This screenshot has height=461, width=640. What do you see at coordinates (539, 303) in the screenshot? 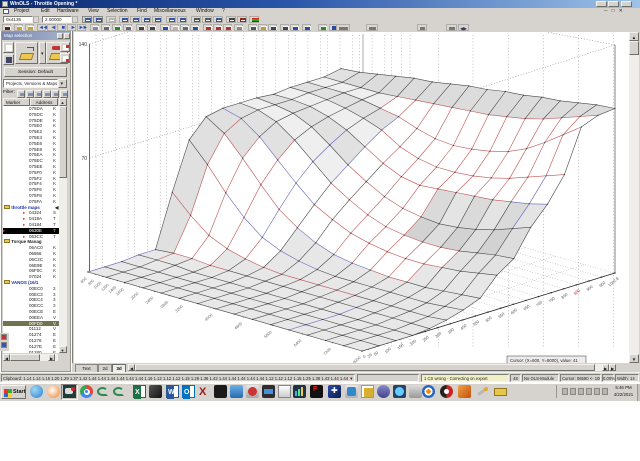
I see `svg-text: 700` at bounding box center [539, 303].